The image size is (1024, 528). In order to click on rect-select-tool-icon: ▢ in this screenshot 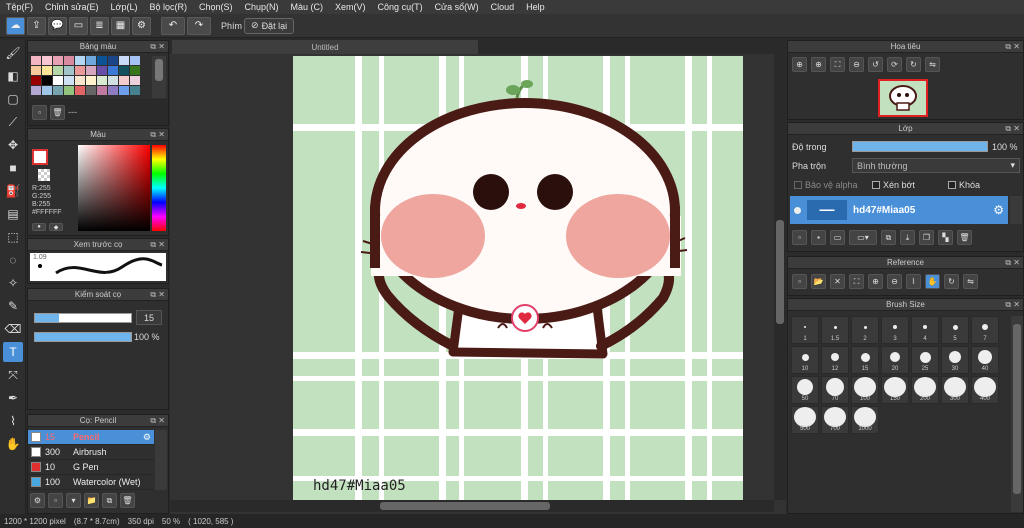, I will do `click(13, 99)`.